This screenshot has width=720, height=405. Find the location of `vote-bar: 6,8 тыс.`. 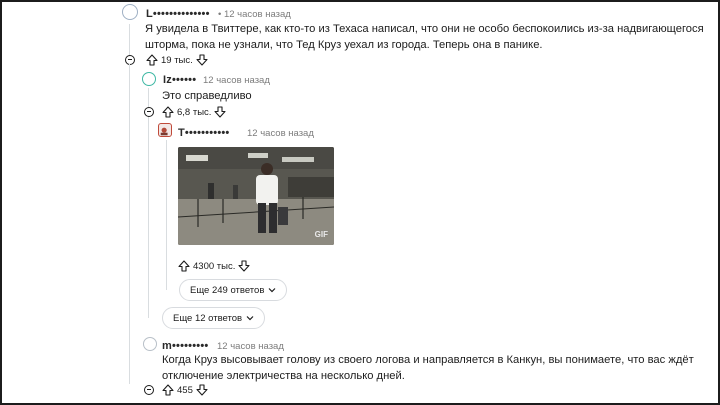

vote-bar: 6,8 тыс. is located at coordinates (194, 112).